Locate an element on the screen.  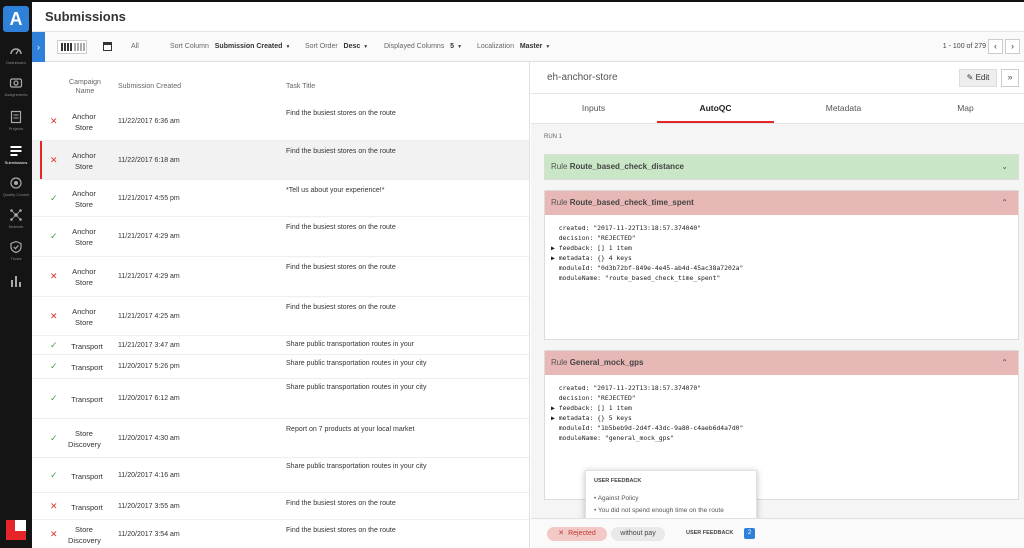
assignments-icon is located at coordinates (16, 83).